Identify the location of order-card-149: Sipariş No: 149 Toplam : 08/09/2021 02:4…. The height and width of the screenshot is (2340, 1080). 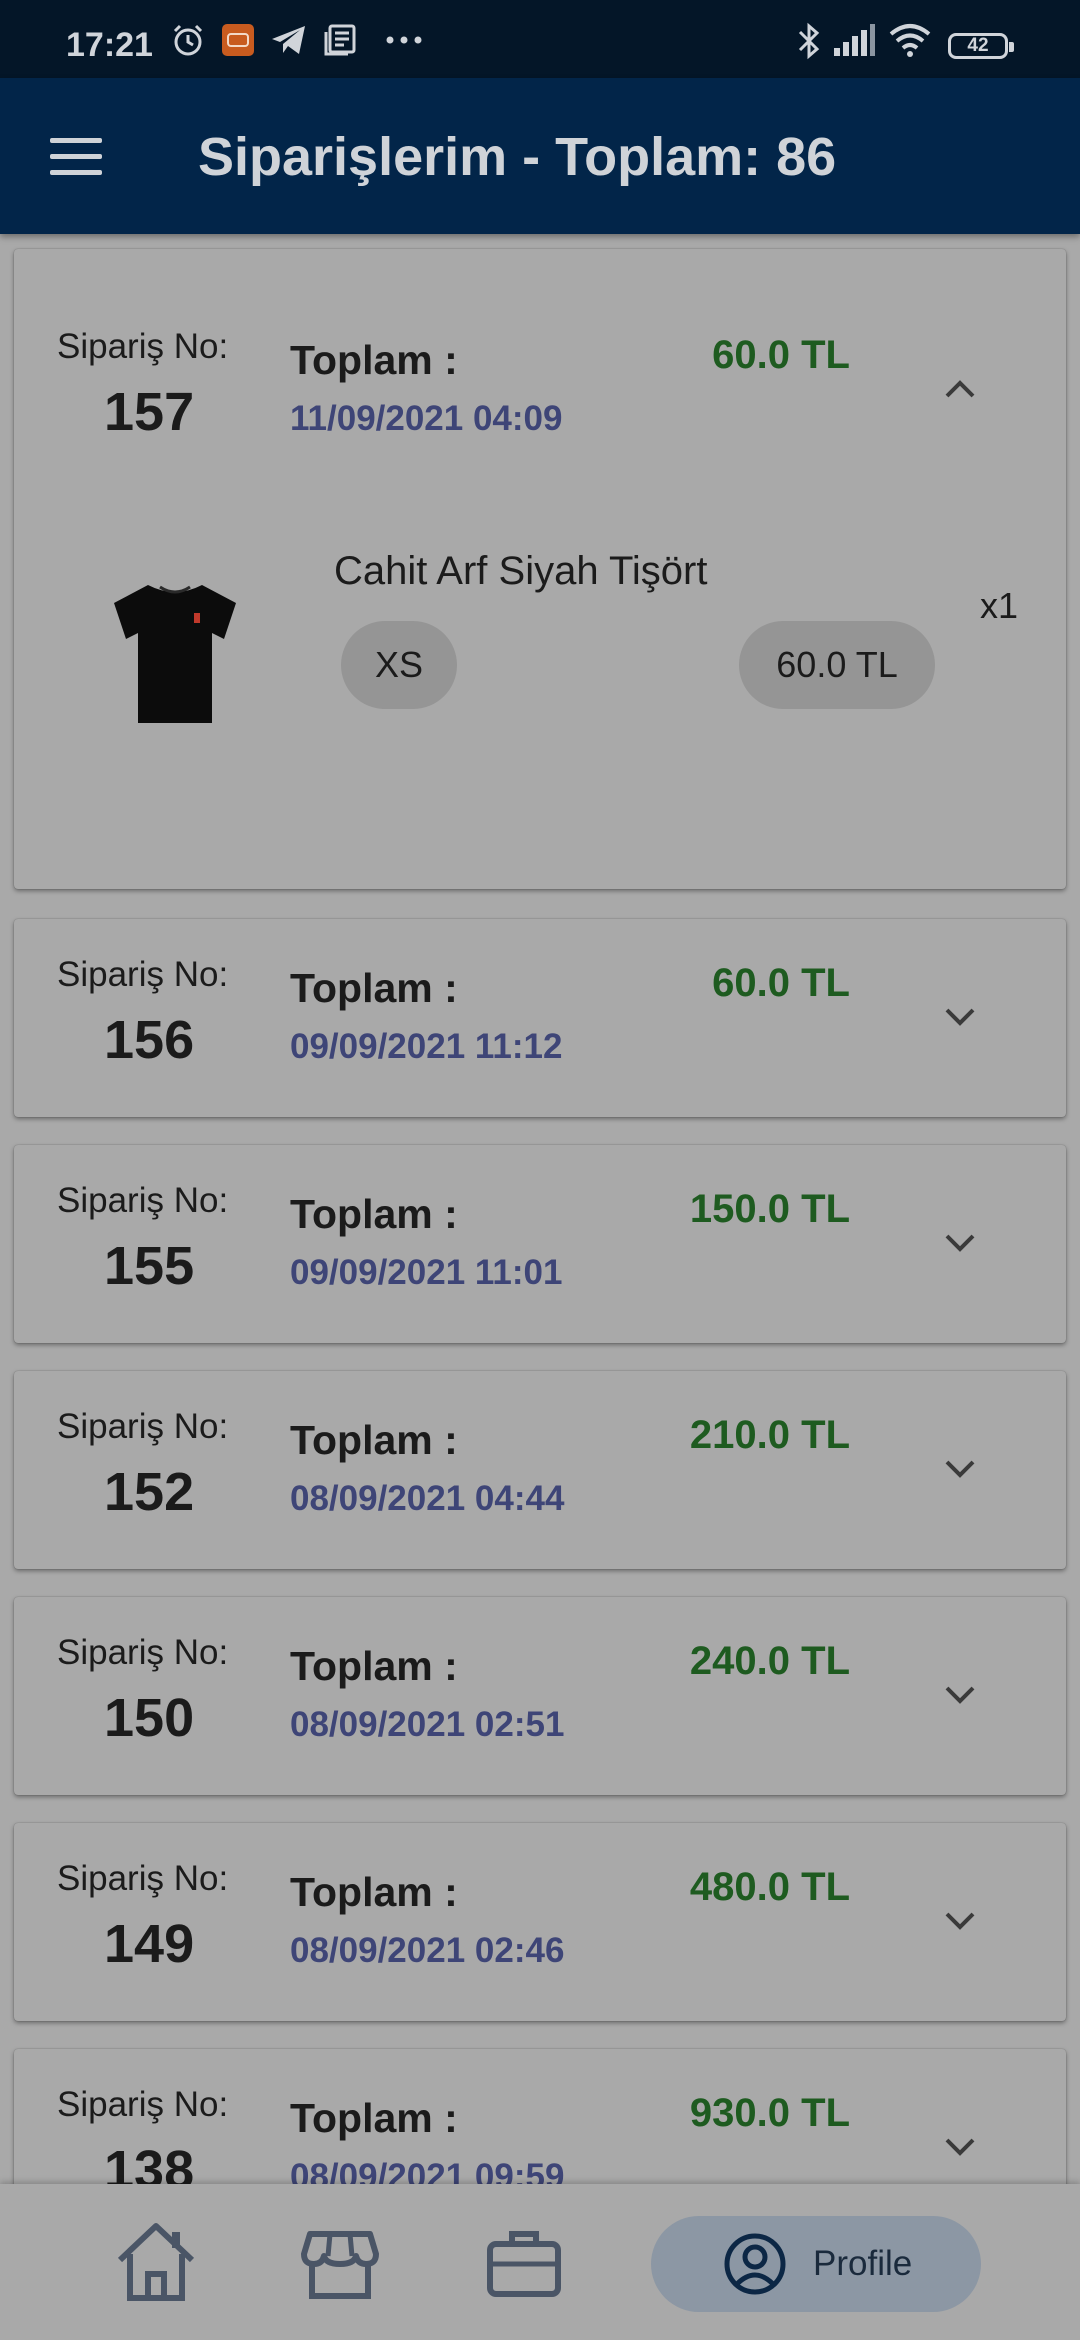
(540, 1922).